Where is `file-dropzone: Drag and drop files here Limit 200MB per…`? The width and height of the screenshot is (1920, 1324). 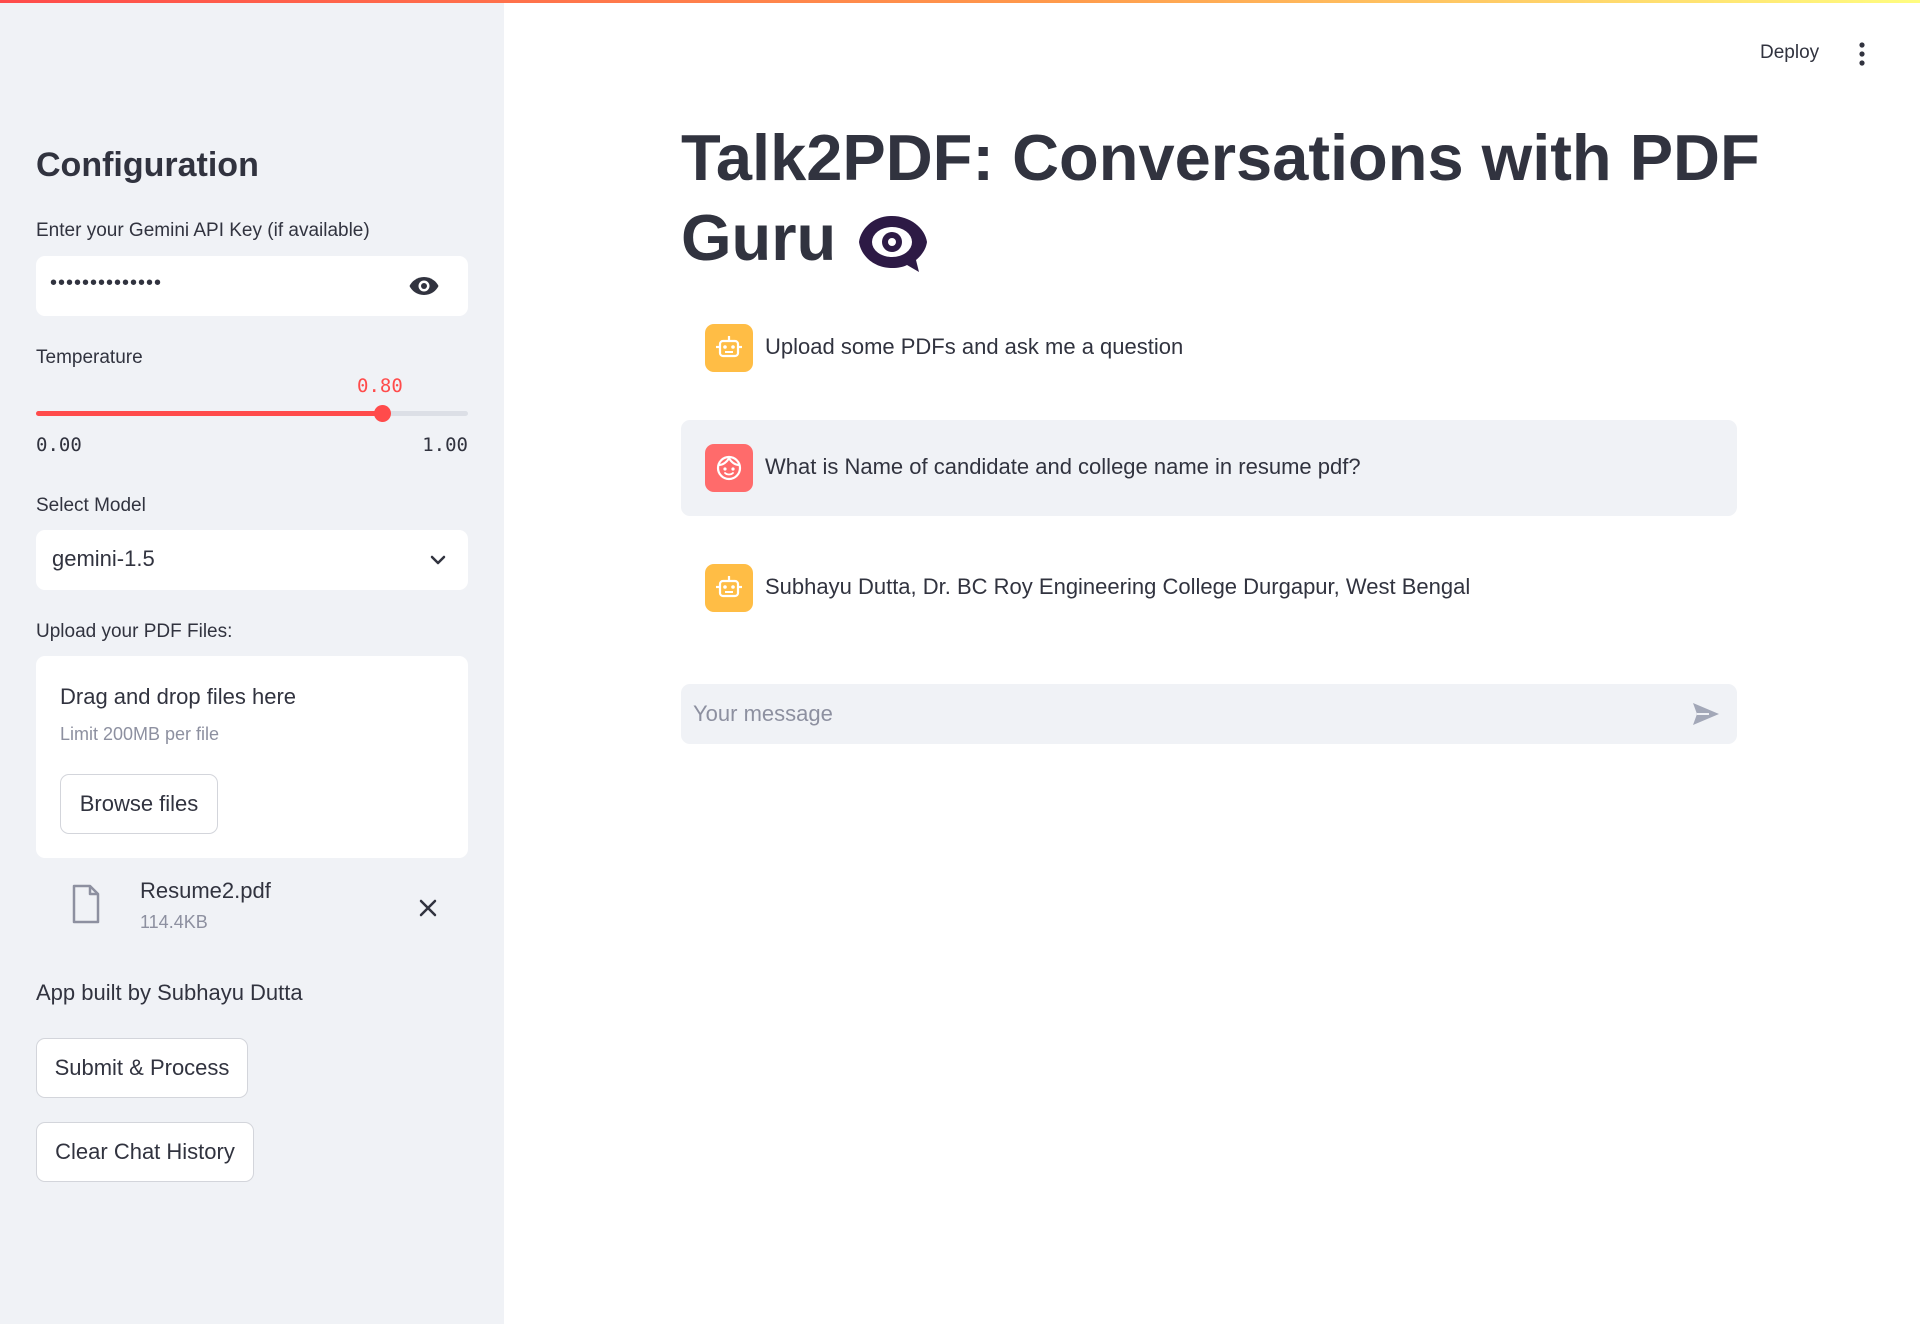 file-dropzone: Drag and drop files here Limit 200MB per… is located at coordinates (252, 757).